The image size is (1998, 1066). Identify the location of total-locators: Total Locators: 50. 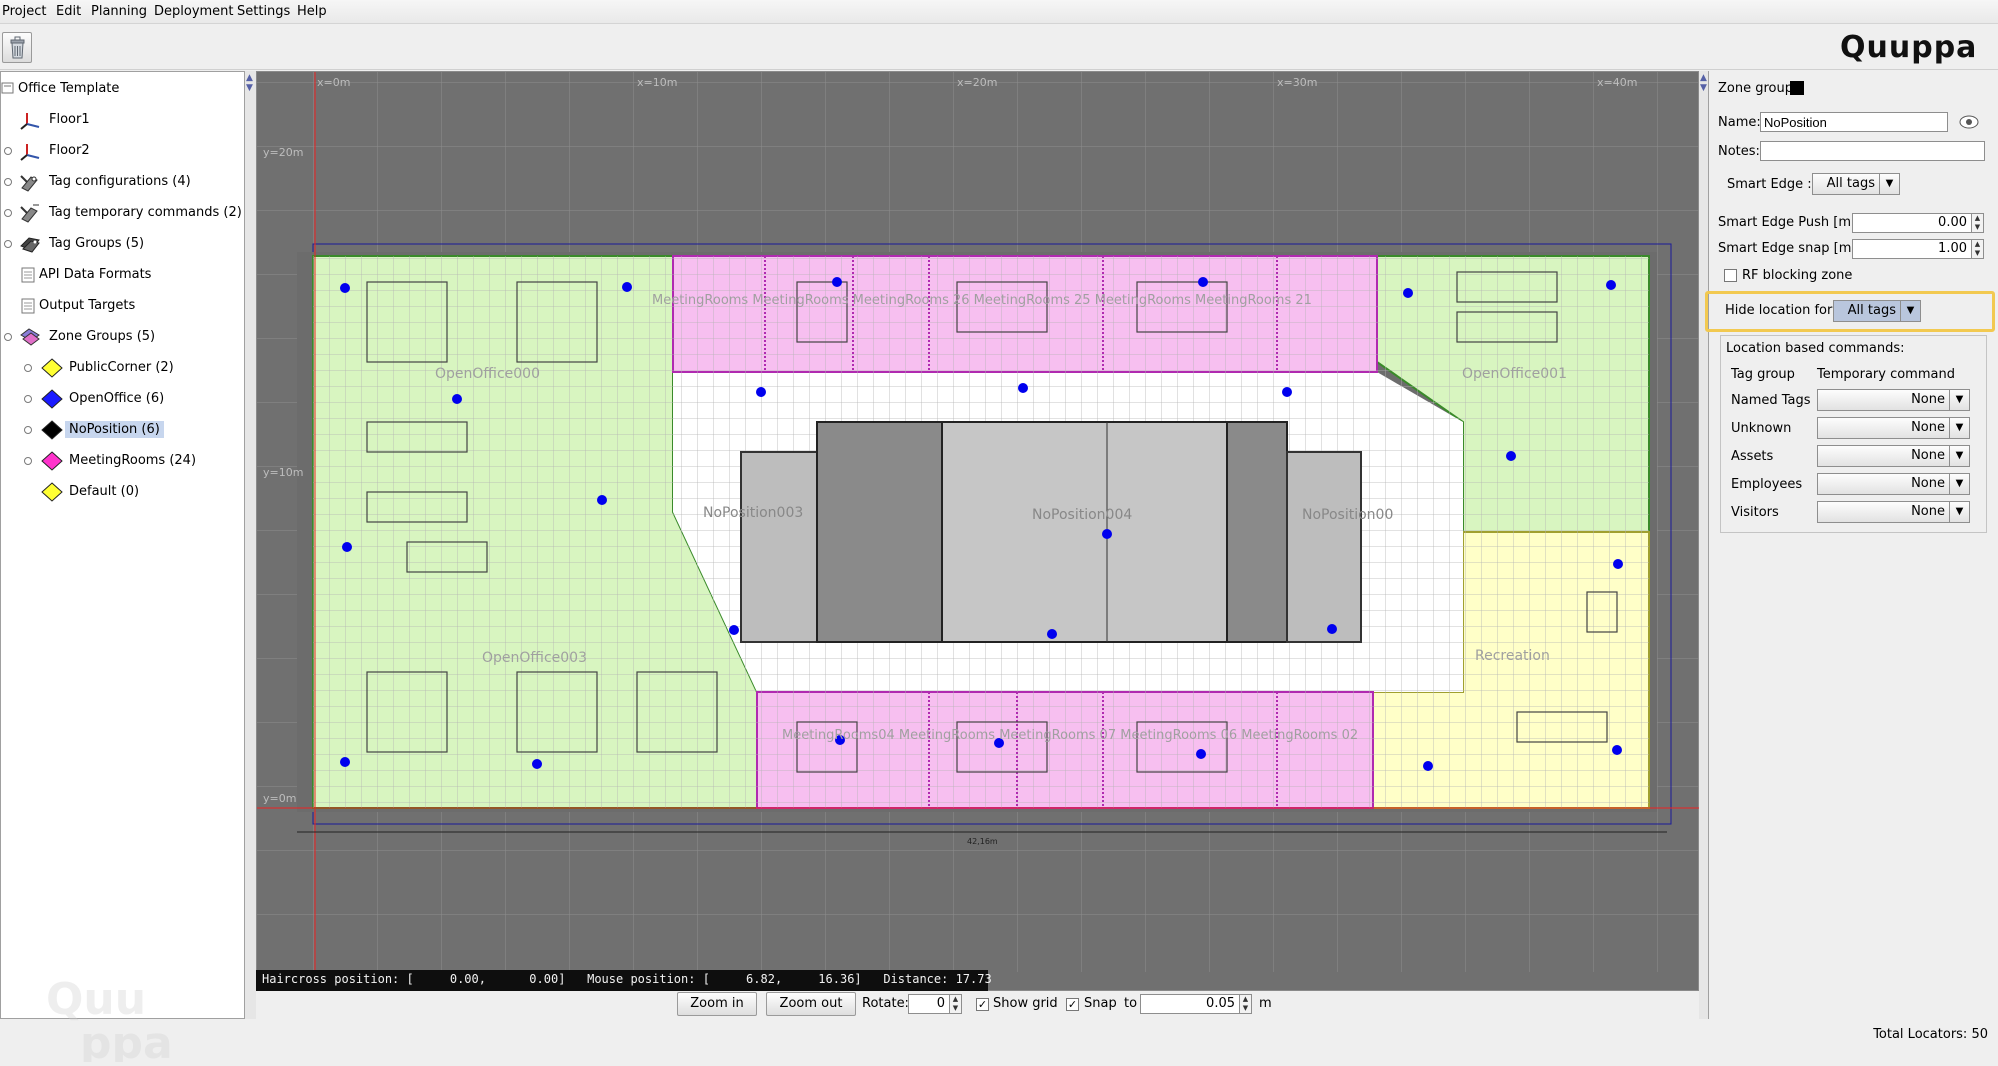
(1930, 1034).